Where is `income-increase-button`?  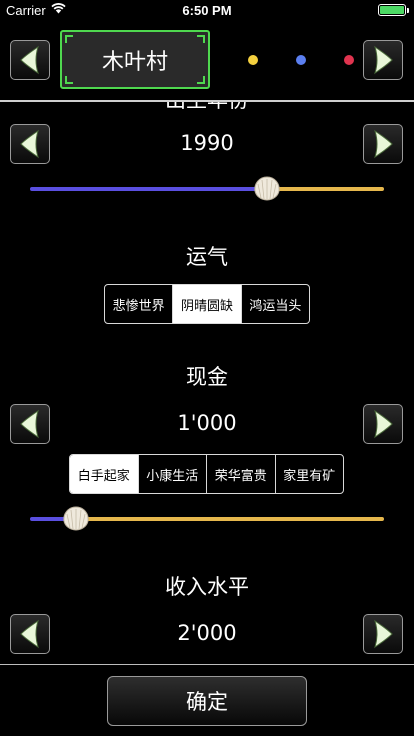
income-increase-button is located at coordinates (383, 634).